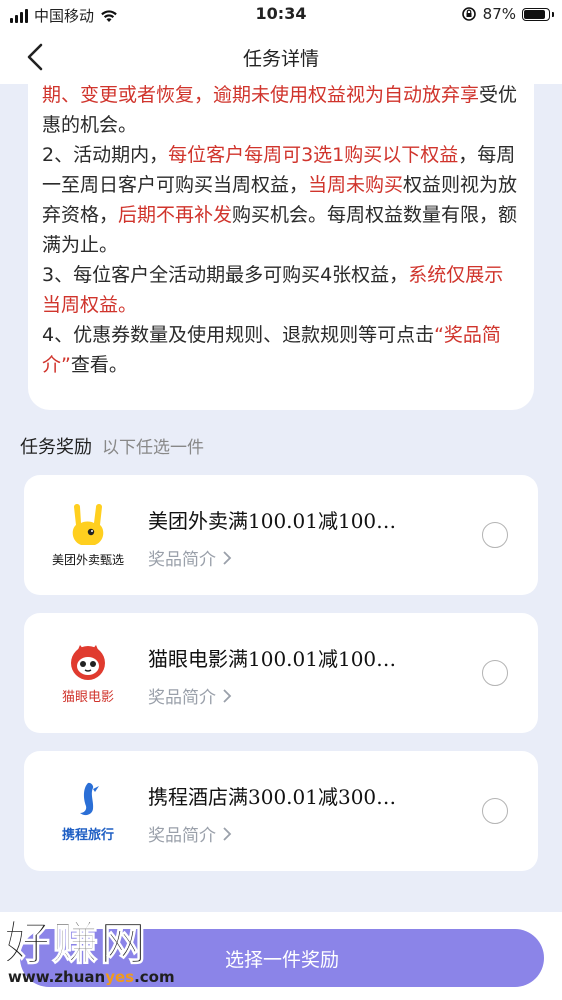 This screenshot has width=562, height=1000. I want to click on nav-bar: 任务详情, so click(281, 57).